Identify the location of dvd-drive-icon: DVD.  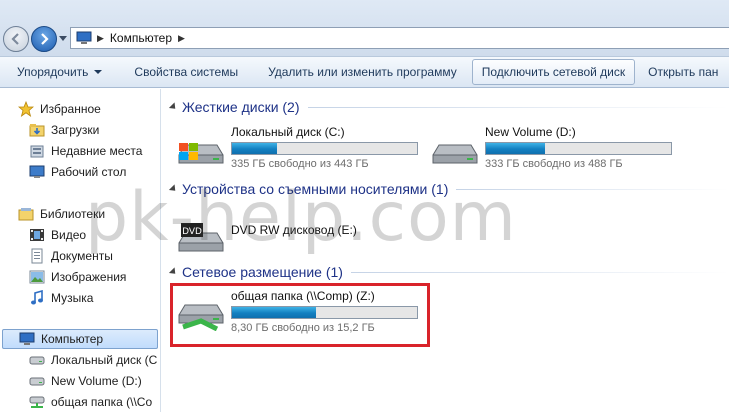
(201, 233).